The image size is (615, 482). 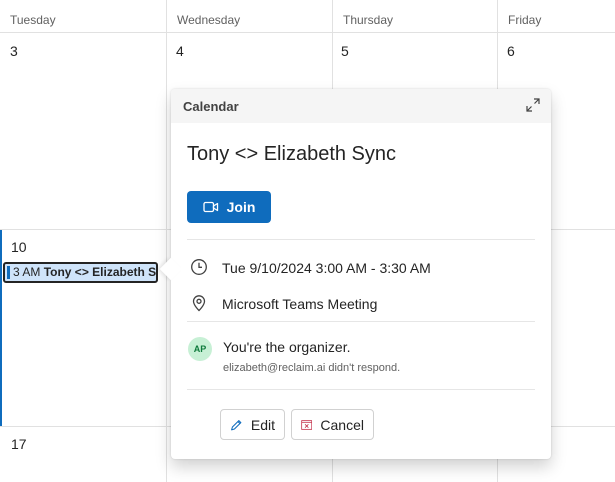 What do you see at coordinates (8, 272) in the screenshot?
I see `event-accent-bar` at bounding box center [8, 272].